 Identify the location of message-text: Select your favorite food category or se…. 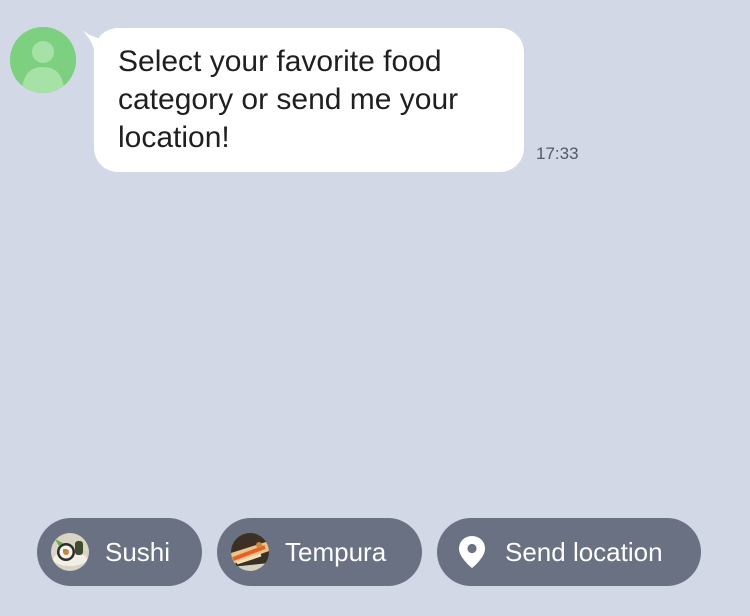
(288, 99).